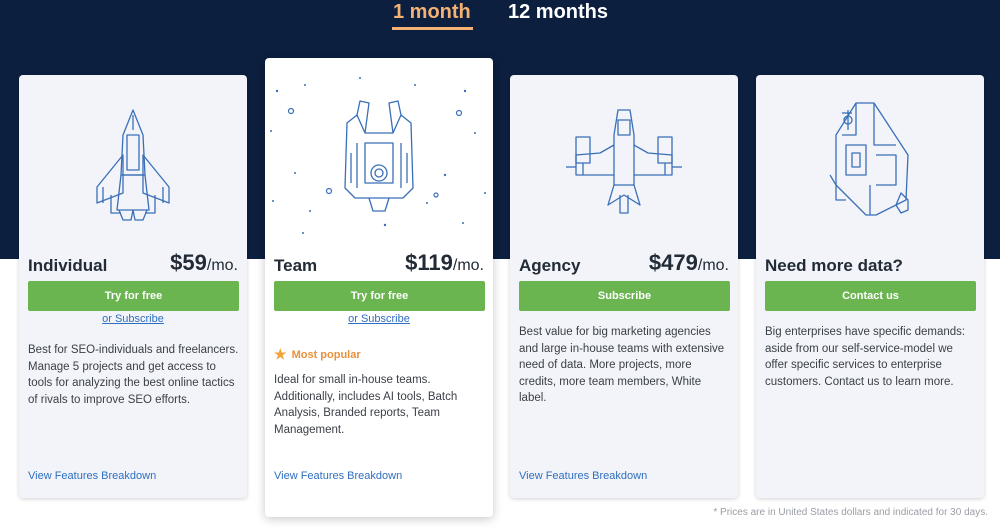 The height and width of the screenshot is (532, 1000). I want to click on most-popular-badge: ★ Most popular, so click(317, 354).